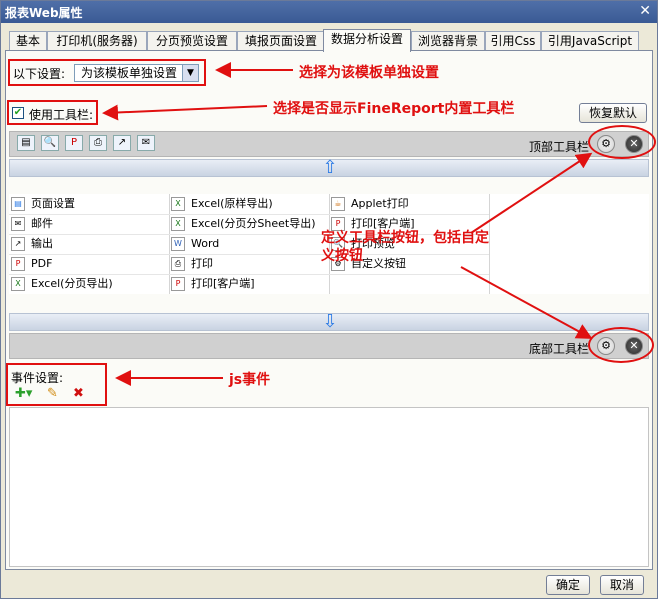 The height and width of the screenshot is (599, 658). I want to click on pdf-icon: P, so click(74, 143).